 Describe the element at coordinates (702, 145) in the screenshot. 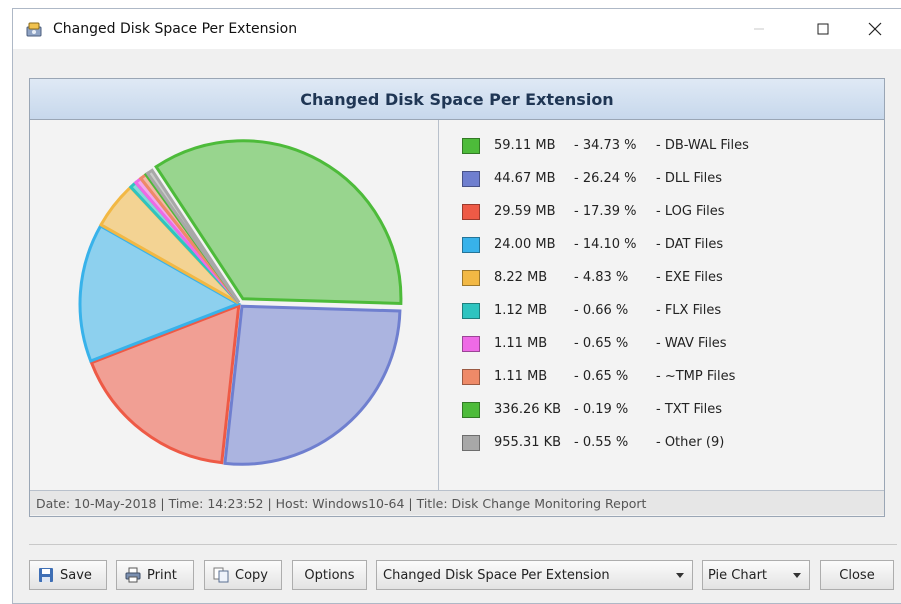

I see `legend-label: - DB-WAL Files` at that location.